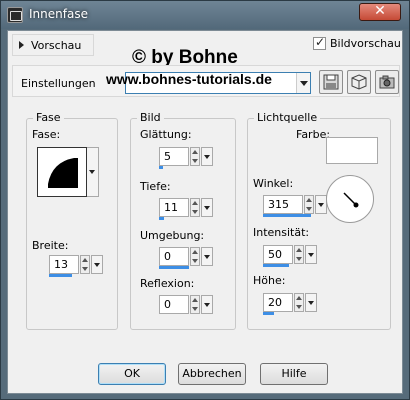  I want to click on bild-group-title: Bild, so click(150, 117).